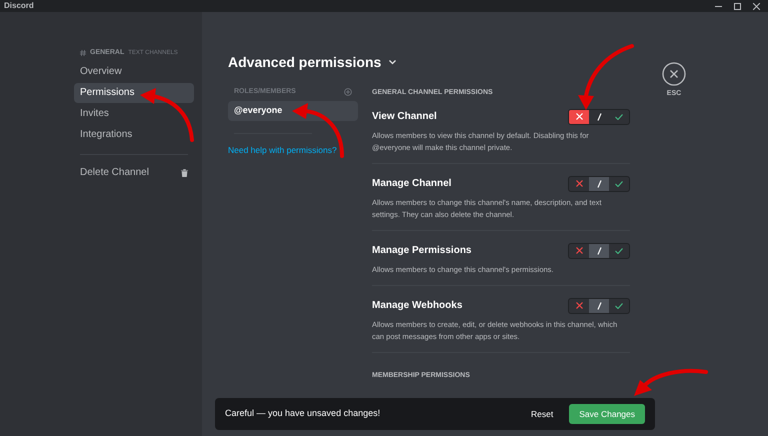  What do you see at coordinates (184, 172) in the screenshot?
I see `trash-icon` at bounding box center [184, 172].